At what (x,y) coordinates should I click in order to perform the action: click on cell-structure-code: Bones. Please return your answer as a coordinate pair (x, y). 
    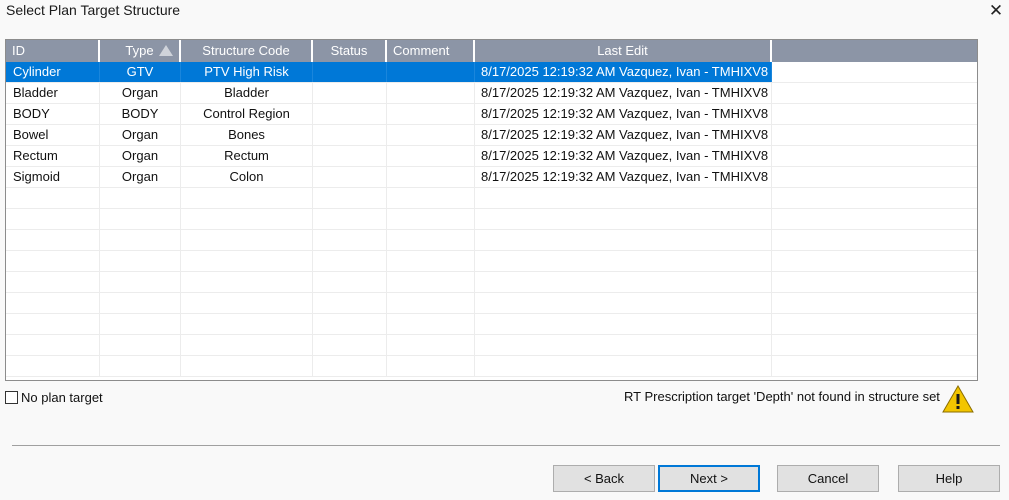
    Looking at the image, I should click on (247, 135).